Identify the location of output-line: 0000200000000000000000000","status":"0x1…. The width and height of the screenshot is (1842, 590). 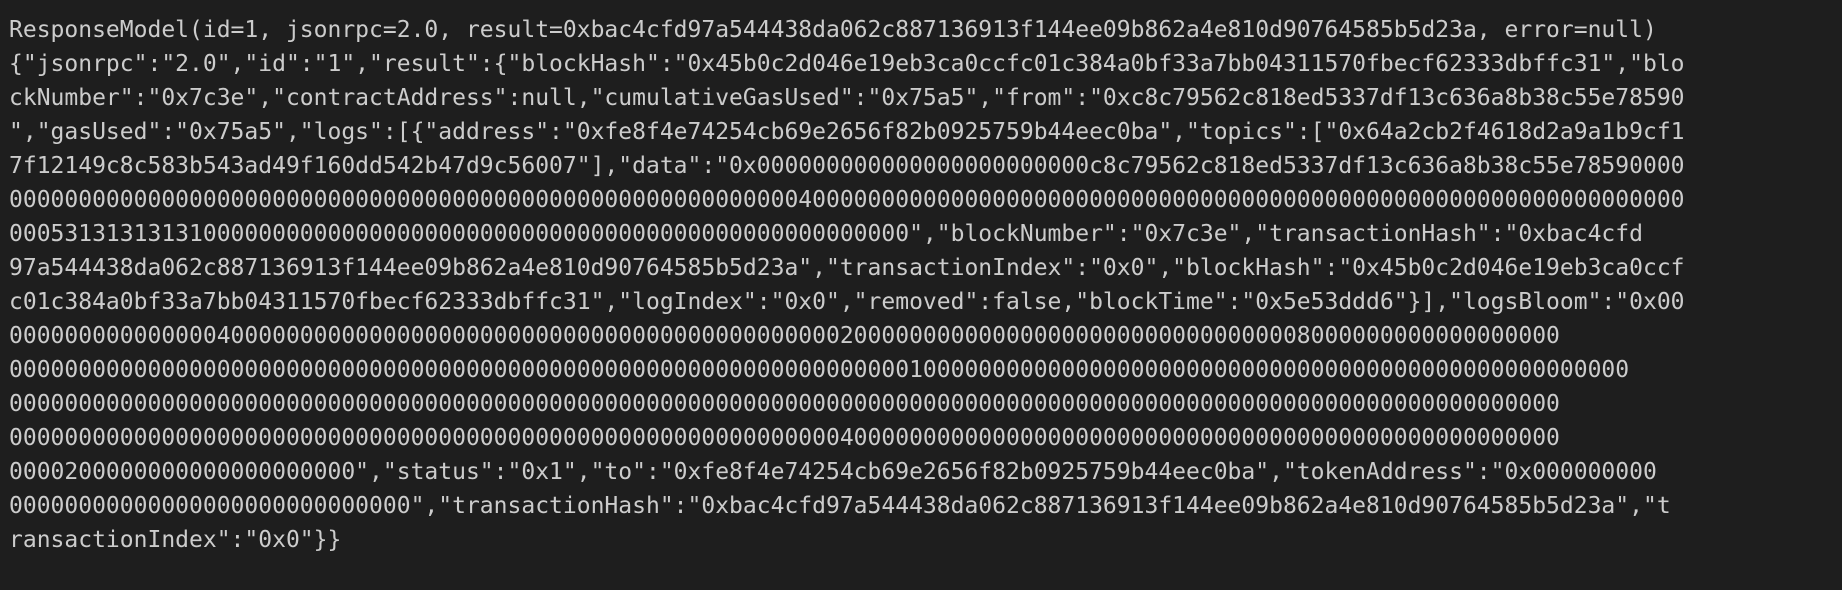
(833, 472).